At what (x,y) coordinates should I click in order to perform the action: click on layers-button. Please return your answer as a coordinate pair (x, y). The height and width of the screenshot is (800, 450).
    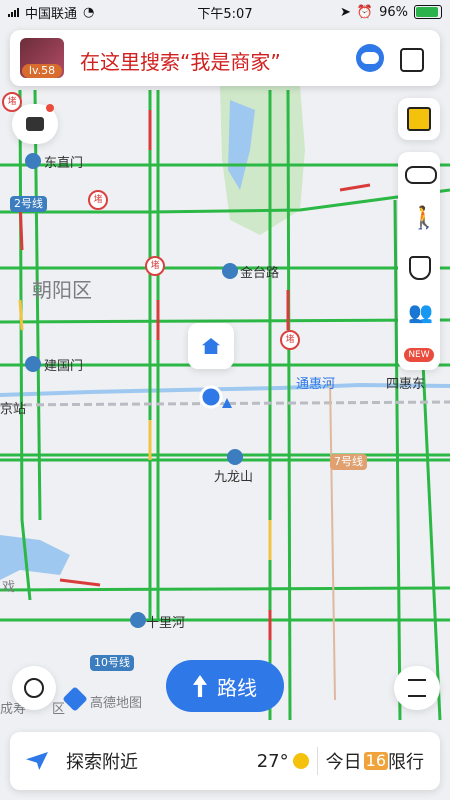
    Looking at the image, I should click on (419, 119).